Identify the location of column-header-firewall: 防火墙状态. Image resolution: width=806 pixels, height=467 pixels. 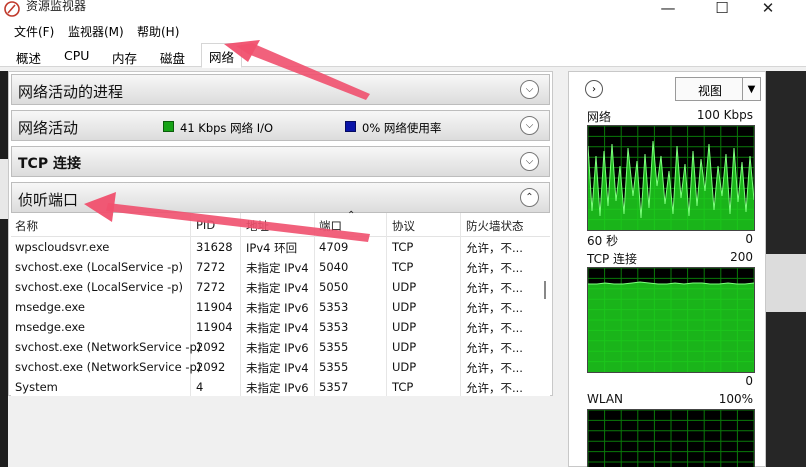
(495, 226).